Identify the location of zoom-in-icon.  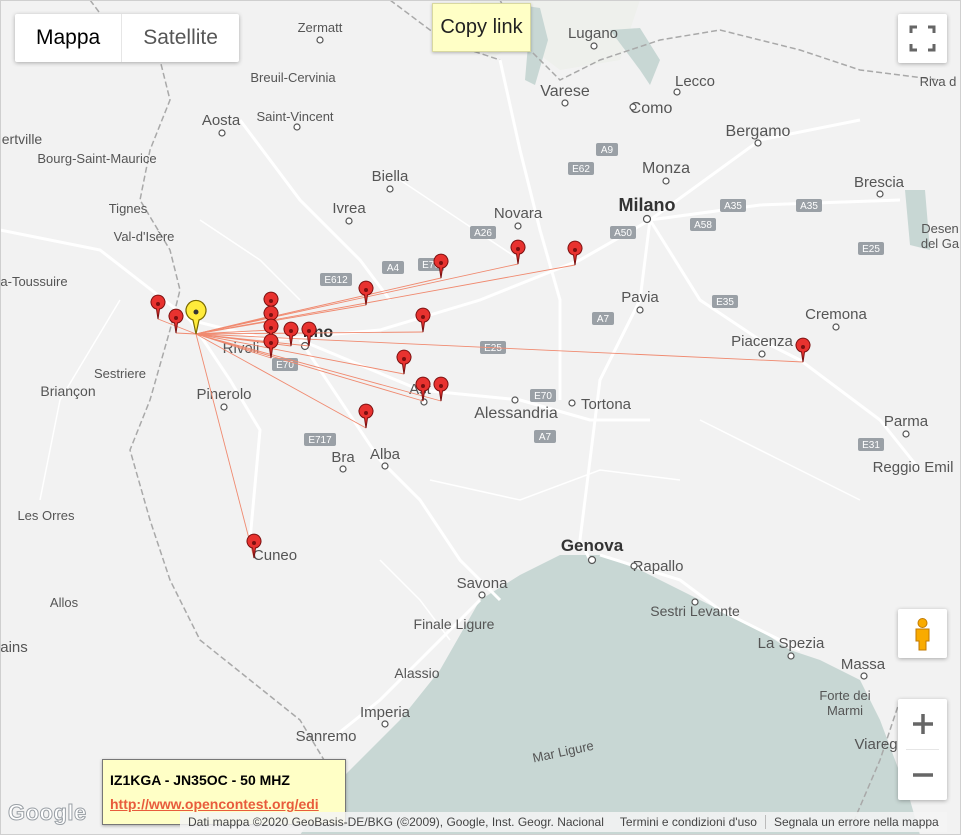
(922, 724).